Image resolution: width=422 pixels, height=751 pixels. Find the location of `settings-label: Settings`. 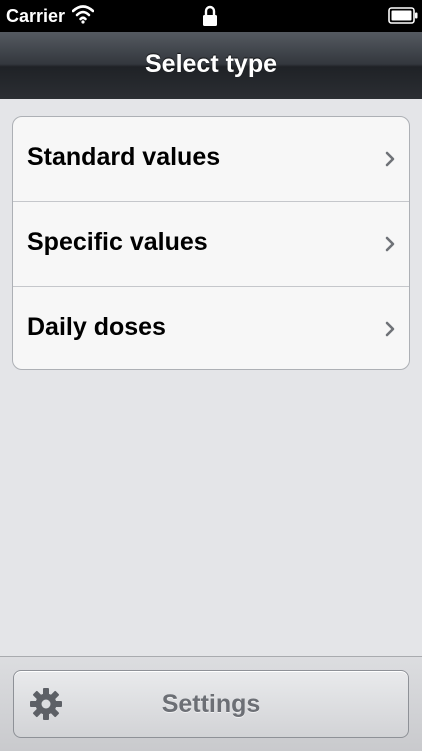

settings-label: Settings is located at coordinates (211, 704).